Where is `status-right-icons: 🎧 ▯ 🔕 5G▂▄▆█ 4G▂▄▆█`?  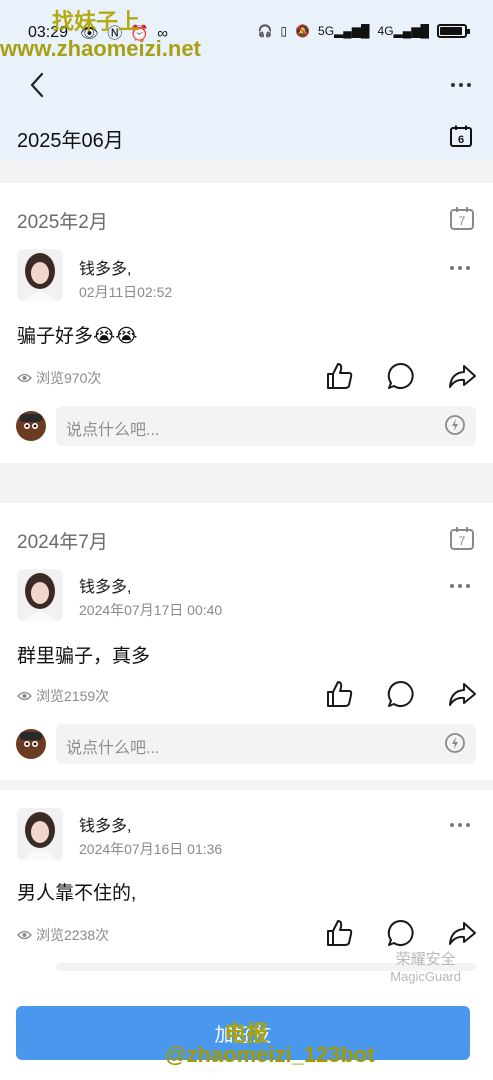
status-right-icons: 🎧 ▯ 🔕 5G▂▄▆█ 4G▂▄▆█ is located at coordinates (363, 31).